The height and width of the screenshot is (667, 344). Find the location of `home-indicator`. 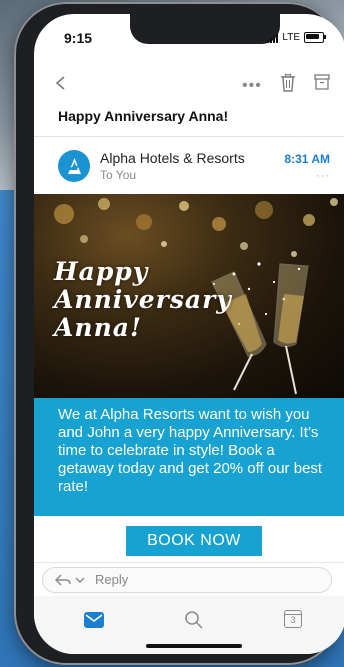

home-indicator is located at coordinates (194, 646).